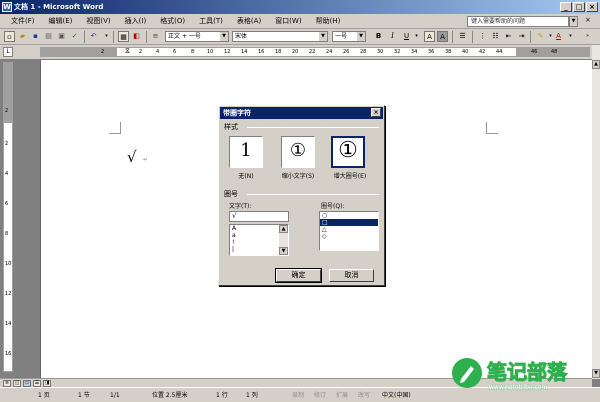 This screenshot has width=600, height=402. Describe the element at coordinates (495, 36) in the screenshot. I see `bullets-icon: ☷` at that location.